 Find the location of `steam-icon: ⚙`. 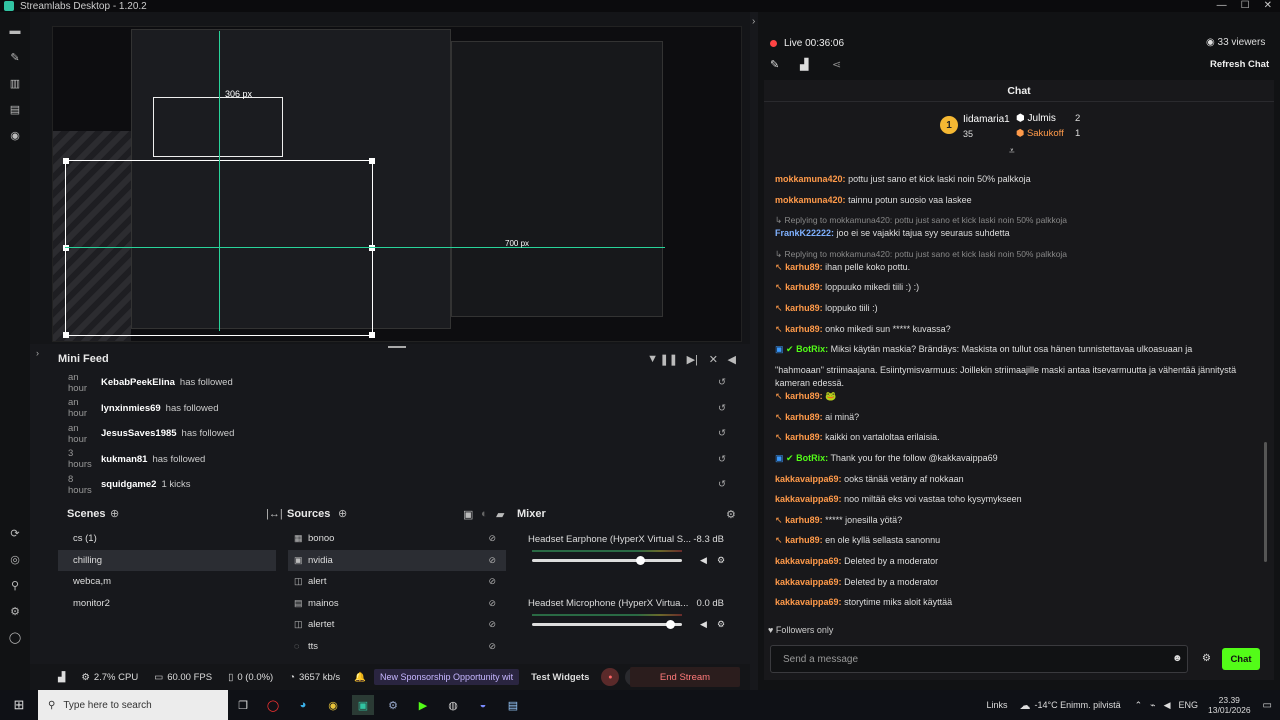

steam-icon: ⚙ is located at coordinates (393, 705).